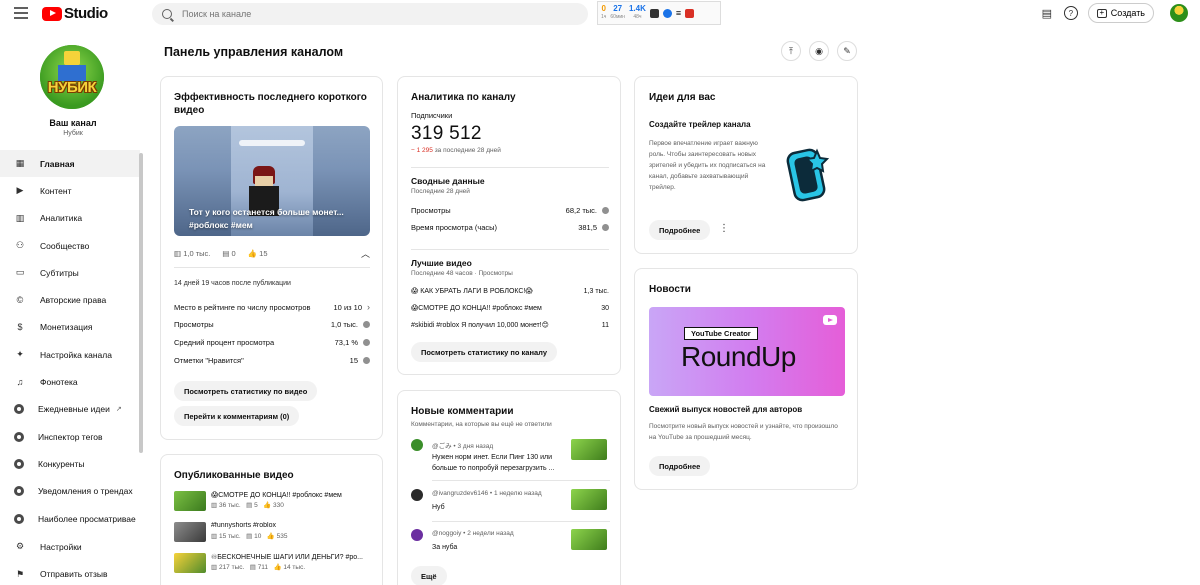 The height and width of the screenshot is (585, 1200). Describe the element at coordinates (70, 164) in the screenshot. I see `sidebar-item-dashboard: ▦ Главная` at that location.